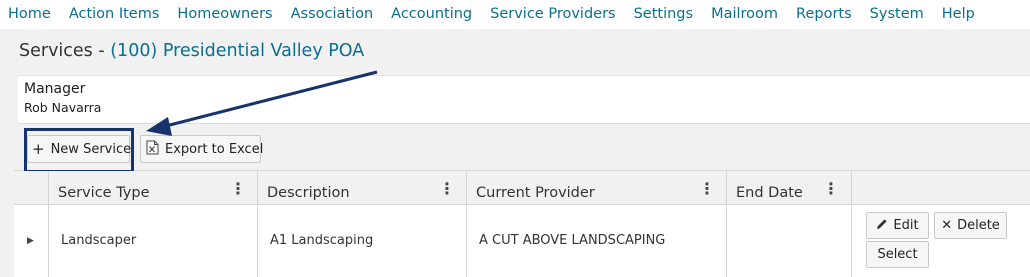 The image size is (1030, 277). What do you see at coordinates (104, 193) in the screenshot?
I see `column-header-service-type: Service Type` at bounding box center [104, 193].